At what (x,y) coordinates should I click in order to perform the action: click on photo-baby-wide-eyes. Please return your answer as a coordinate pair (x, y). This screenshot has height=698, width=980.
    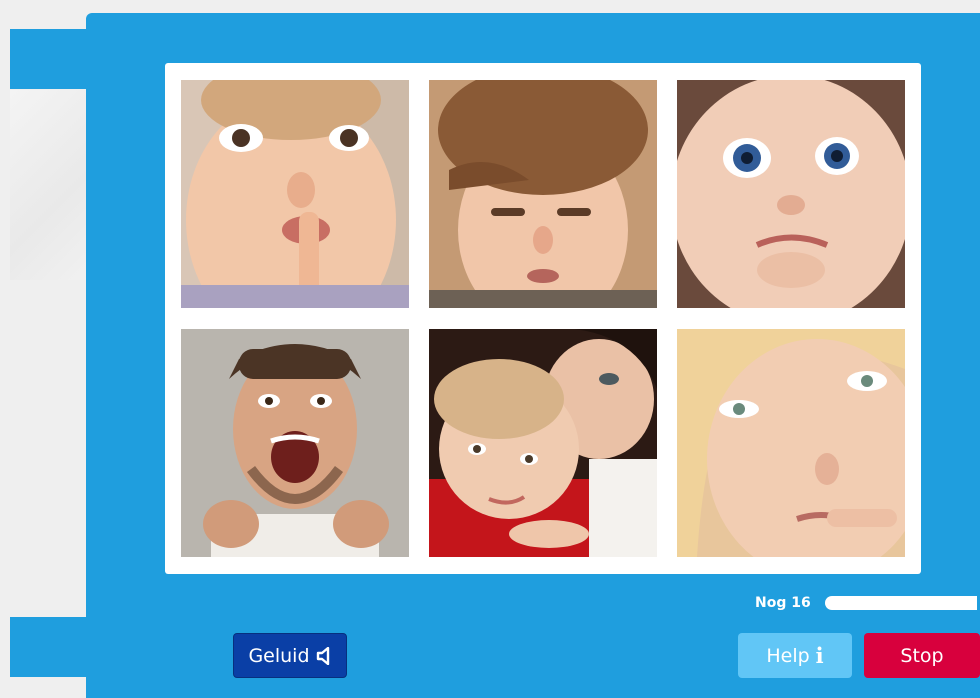
    Looking at the image, I should click on (791, 194).